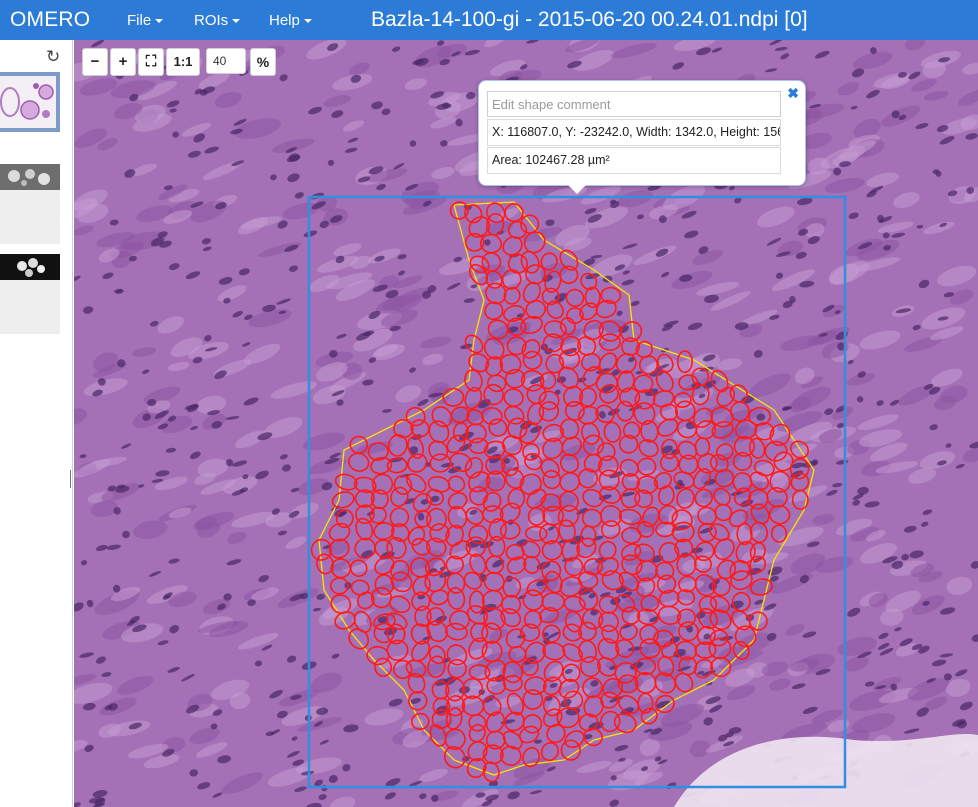  What do you see at coordinates (793, 93) in the screenshot?
I see `close-icon: ✖` at bounding box center [793, 93].